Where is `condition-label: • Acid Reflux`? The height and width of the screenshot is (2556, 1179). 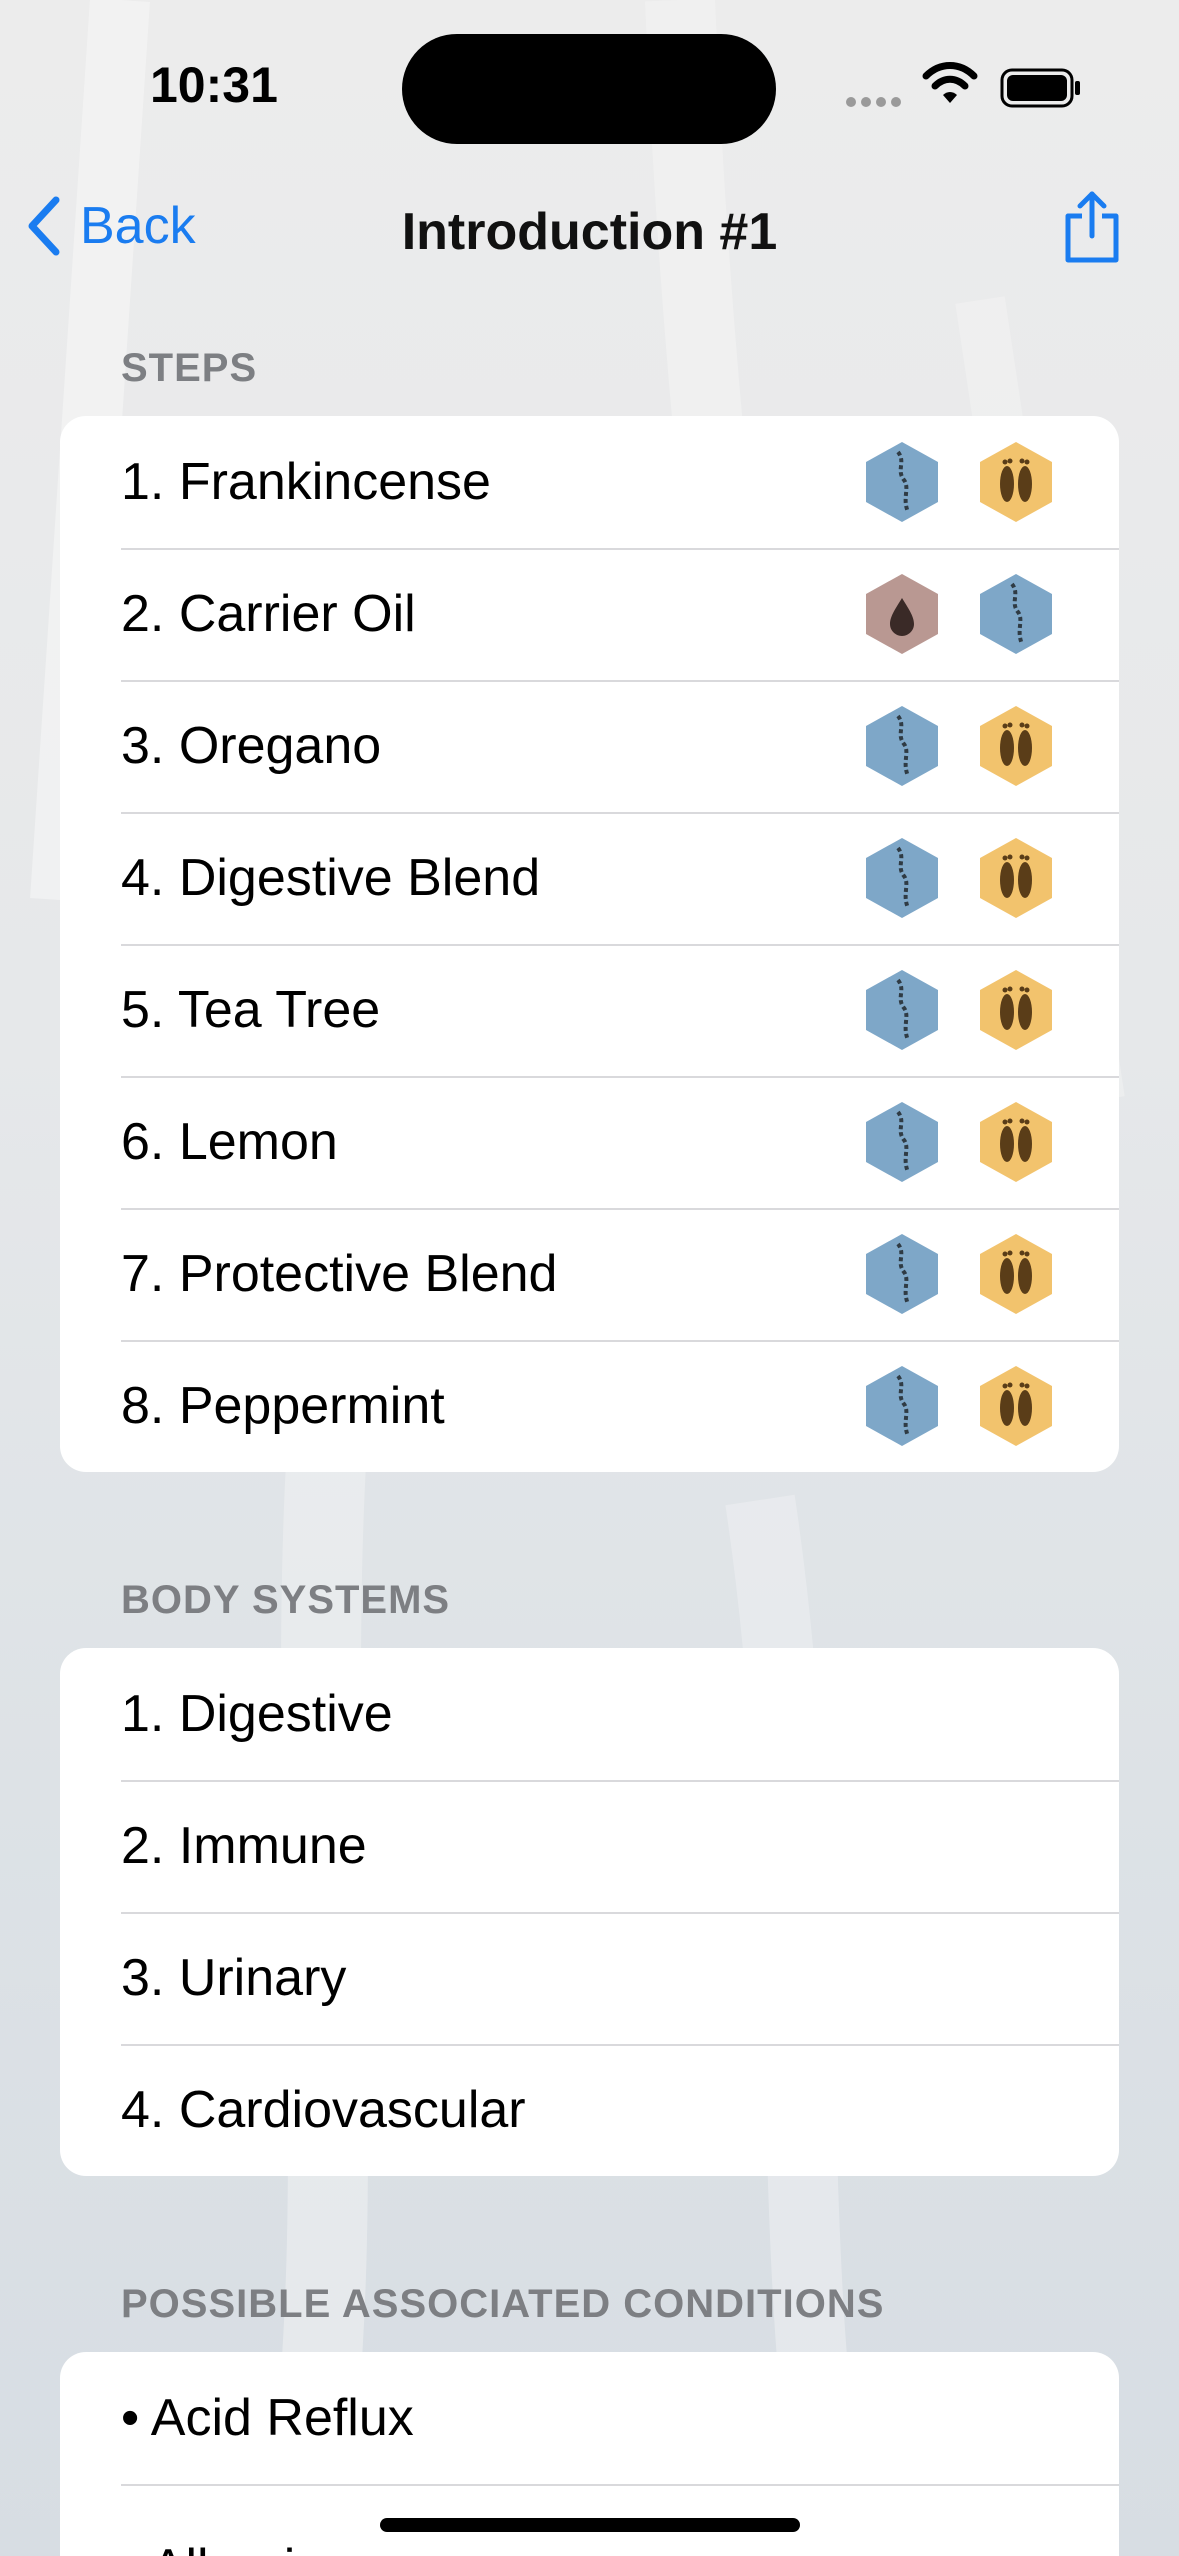
condition-label: • Acid Reflux is located at coordinates (267, 2418).